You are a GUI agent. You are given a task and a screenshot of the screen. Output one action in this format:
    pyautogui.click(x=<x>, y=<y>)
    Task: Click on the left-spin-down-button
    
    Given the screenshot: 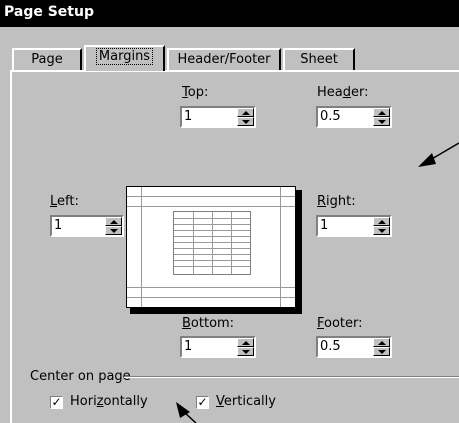 What is the action you would take?
    pyautogui.click(x=113, y=230)
    